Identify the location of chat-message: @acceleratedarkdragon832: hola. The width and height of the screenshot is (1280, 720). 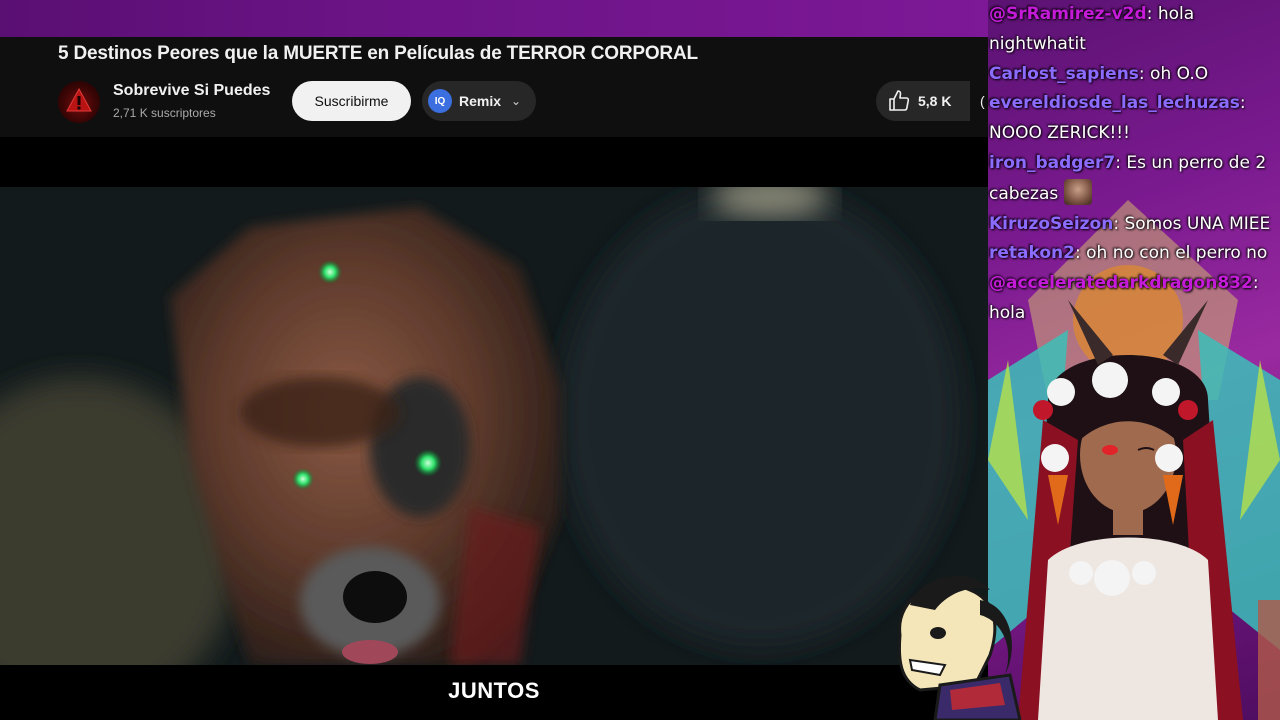
(1134, 299).